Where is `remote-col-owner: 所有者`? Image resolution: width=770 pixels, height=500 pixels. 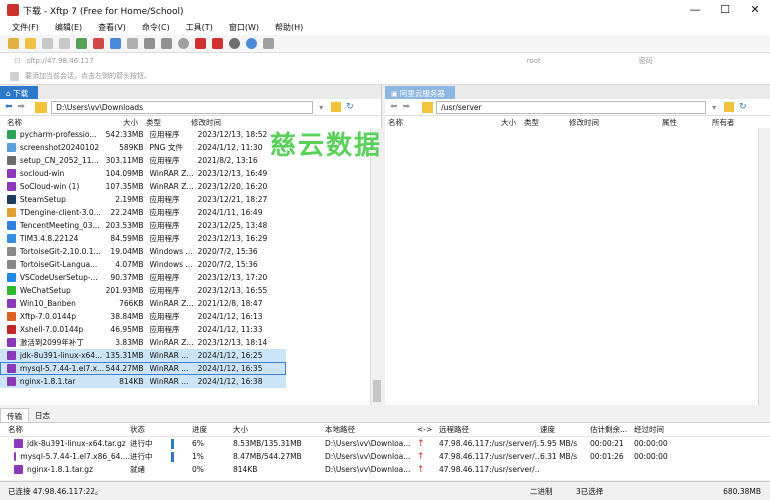
remote-col-owner: 所有者 is located at coordinates (737, 122).